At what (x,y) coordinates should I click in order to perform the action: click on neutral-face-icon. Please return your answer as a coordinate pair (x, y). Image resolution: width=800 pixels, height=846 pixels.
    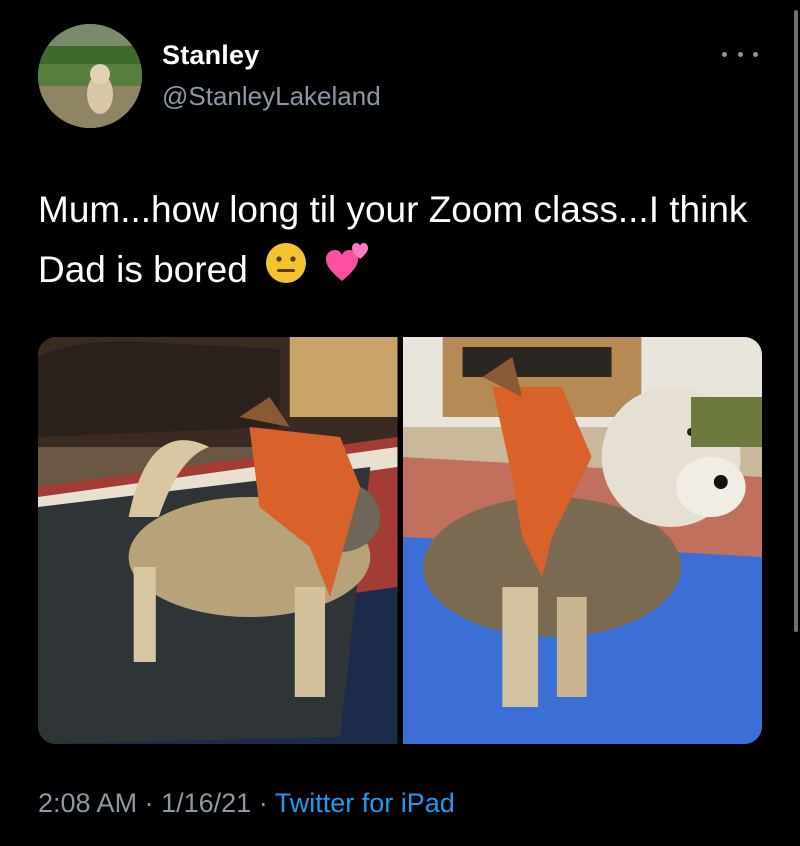
    Looking at the image, I should click on (286, 272).